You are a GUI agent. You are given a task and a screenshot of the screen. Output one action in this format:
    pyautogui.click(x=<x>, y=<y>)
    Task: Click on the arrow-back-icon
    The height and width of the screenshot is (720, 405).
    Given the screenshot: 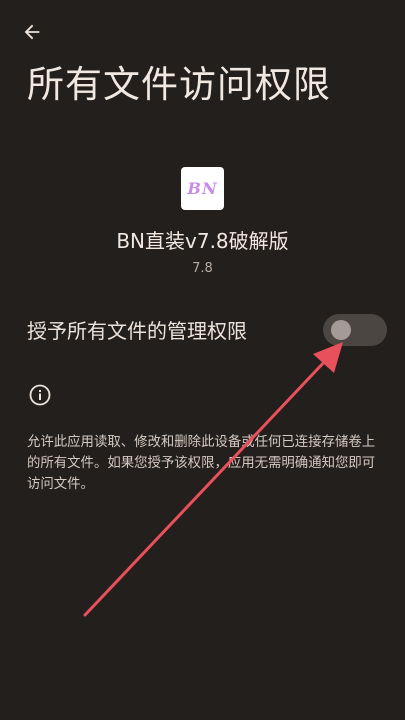 What is the action you would take?
    pyautogui.click(x=32, y=32)
    